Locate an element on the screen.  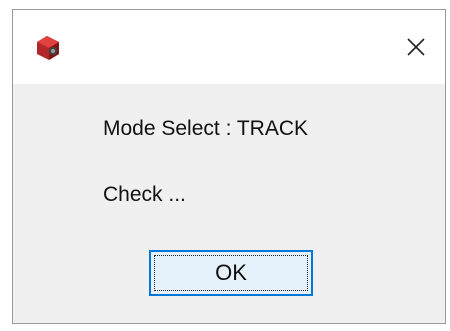
ok-button: OK is located at coordinates (231, 273).